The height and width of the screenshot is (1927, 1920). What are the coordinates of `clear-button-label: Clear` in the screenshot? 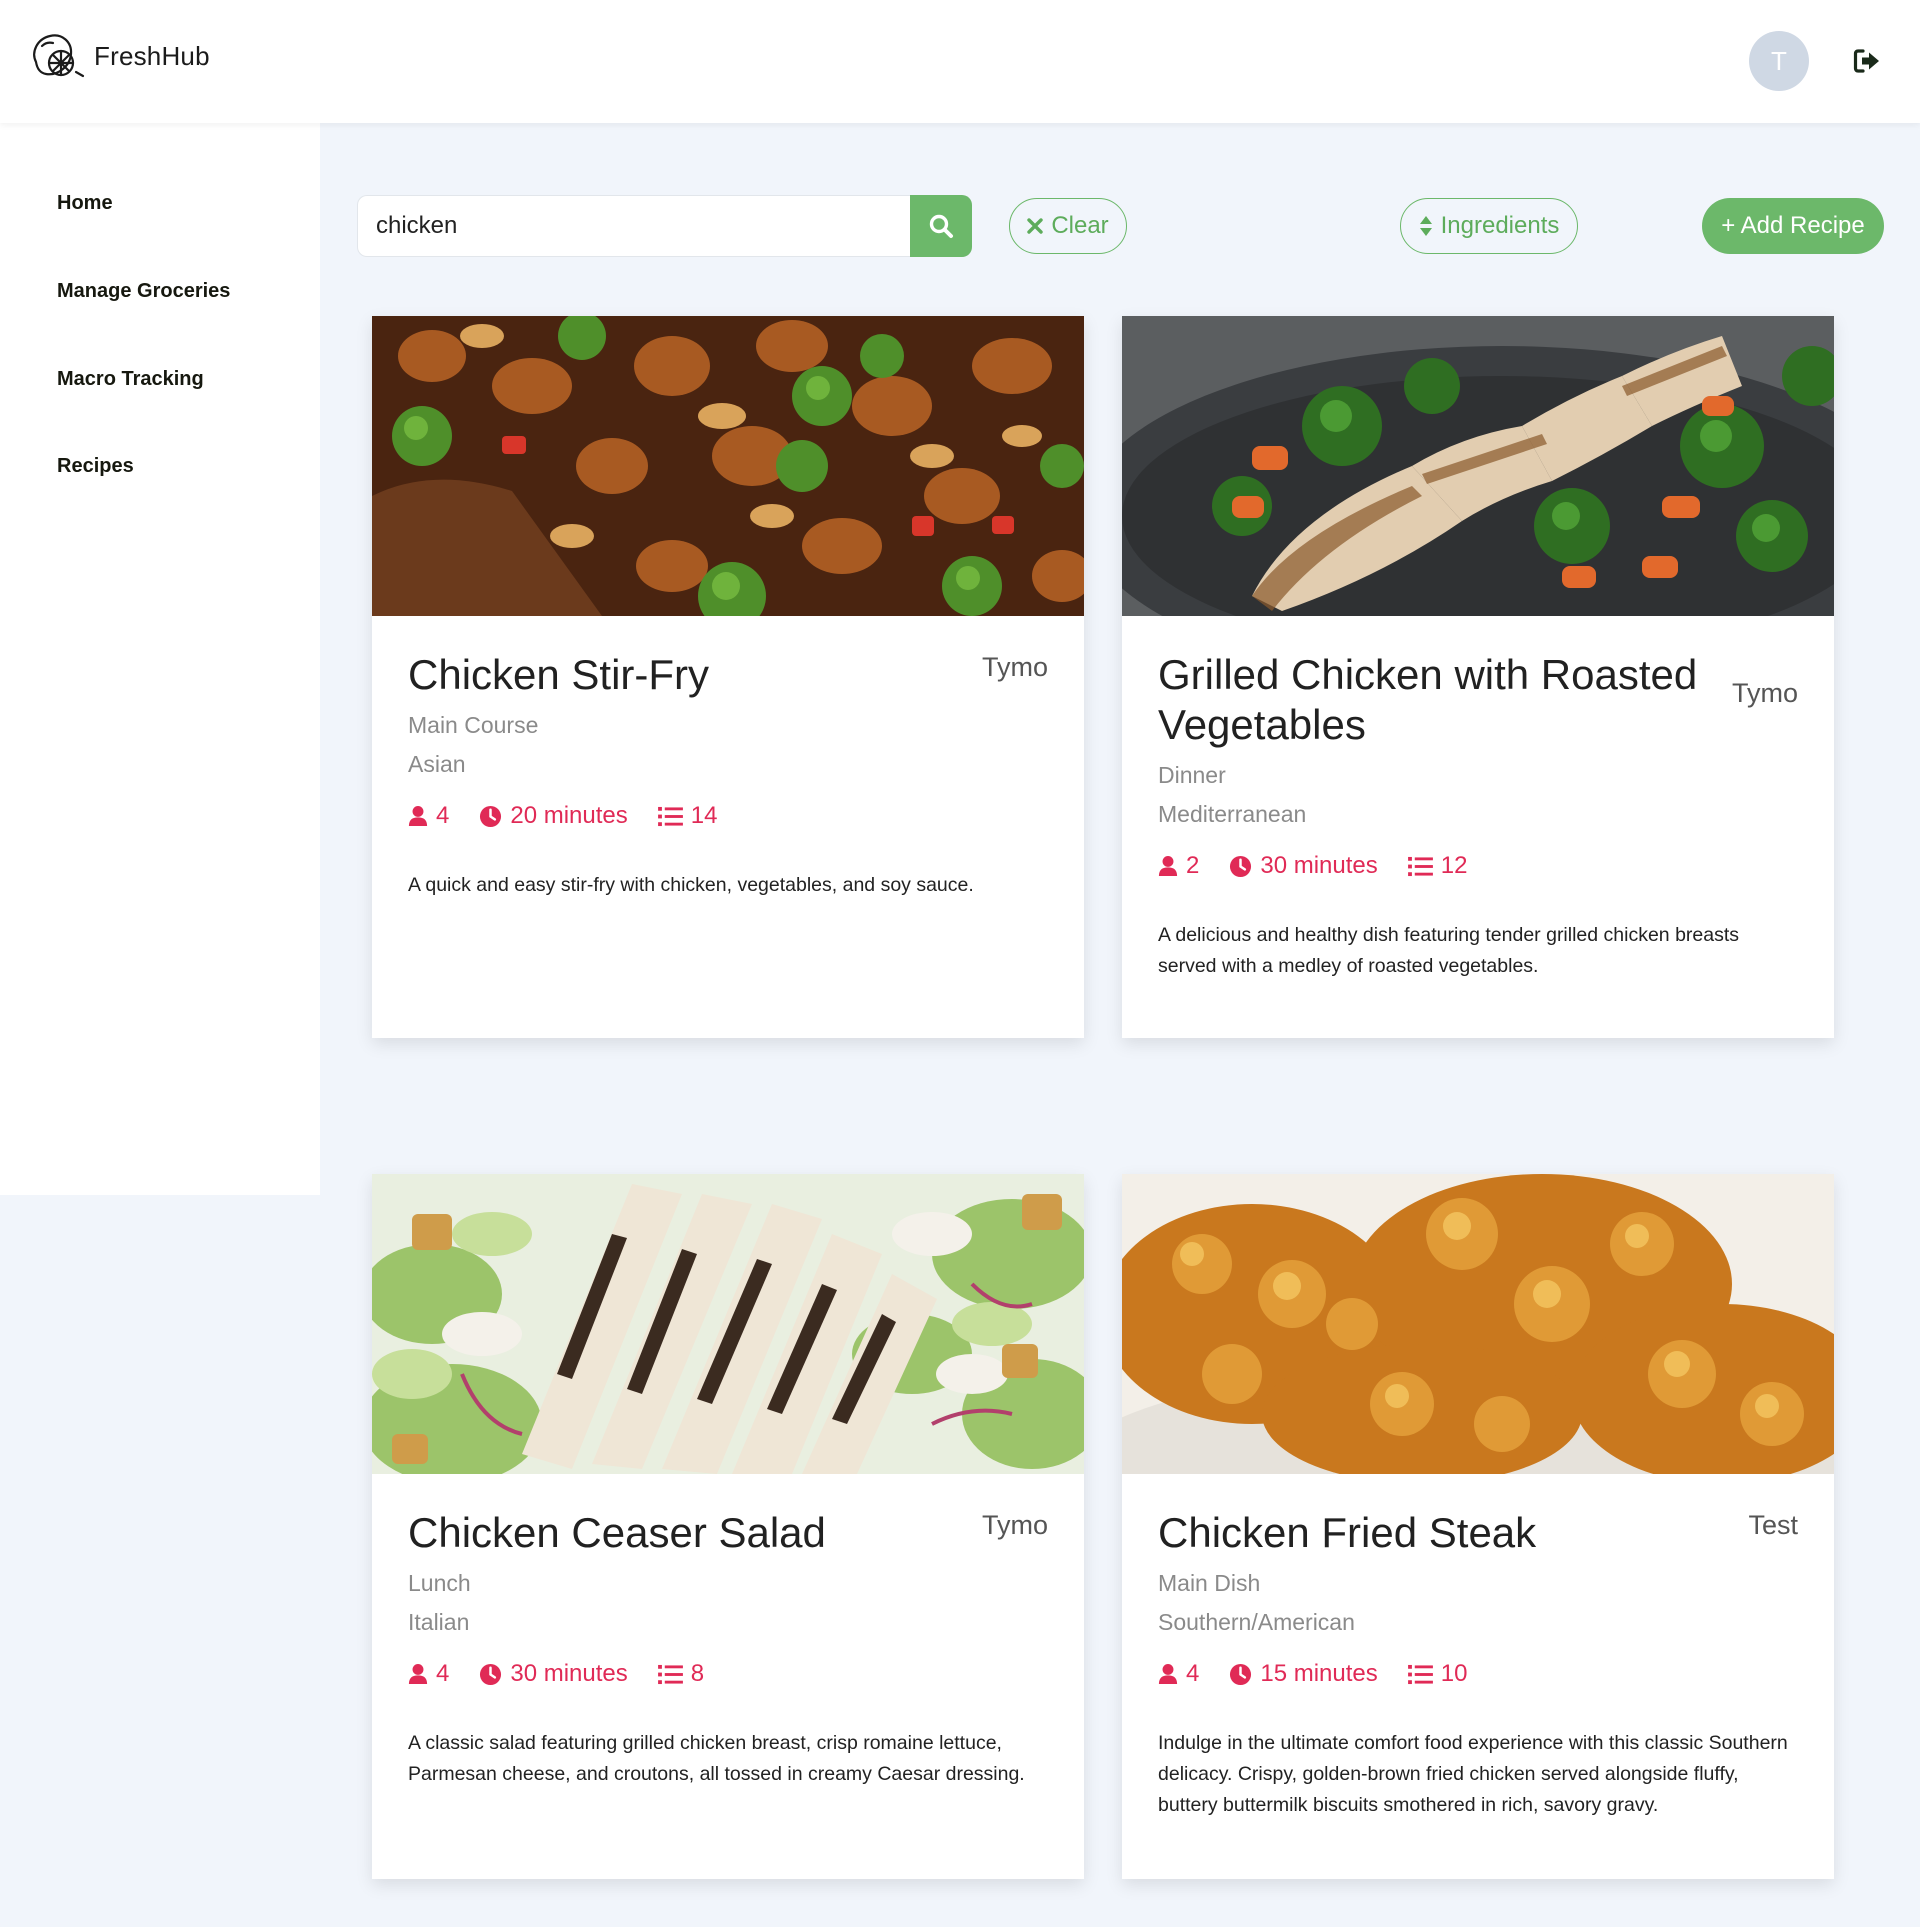 It's located at (1080, 225).